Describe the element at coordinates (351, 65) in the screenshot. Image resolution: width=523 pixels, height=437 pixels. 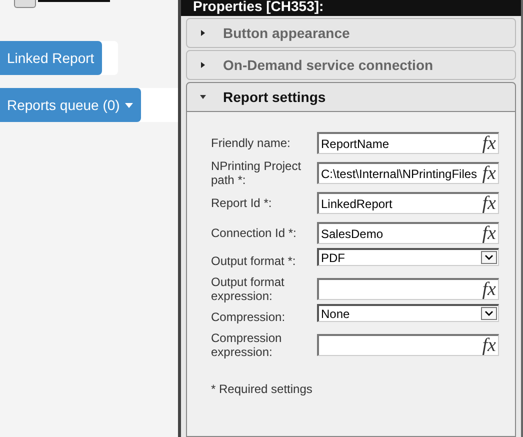
I see `section-header: On-Demand service connection` at that location.